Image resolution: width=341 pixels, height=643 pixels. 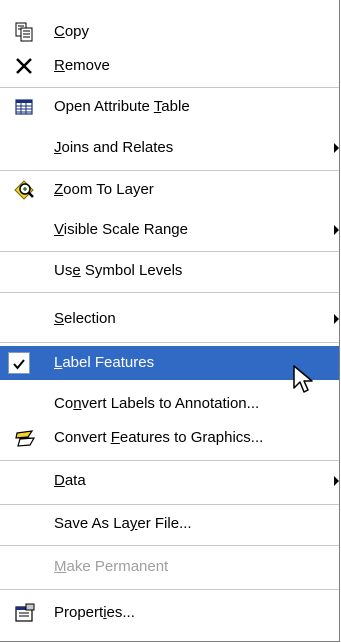 What do you see at coordinates (104, 362) in the screenshot?
I see `menu-item-label: Label Features` at bounding box center [104, 362].